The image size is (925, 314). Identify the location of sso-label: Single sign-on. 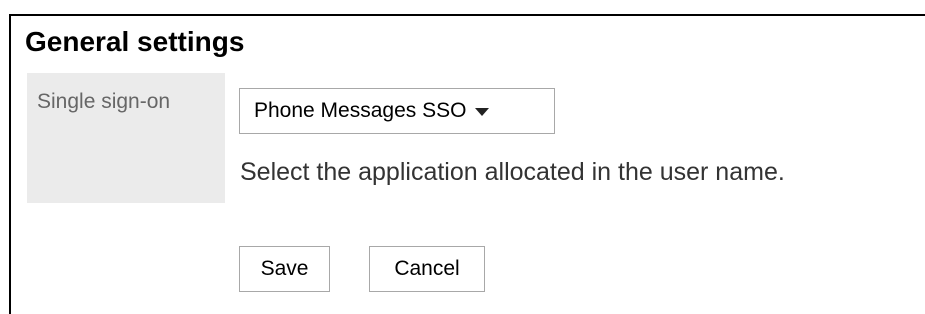
(104, 101).